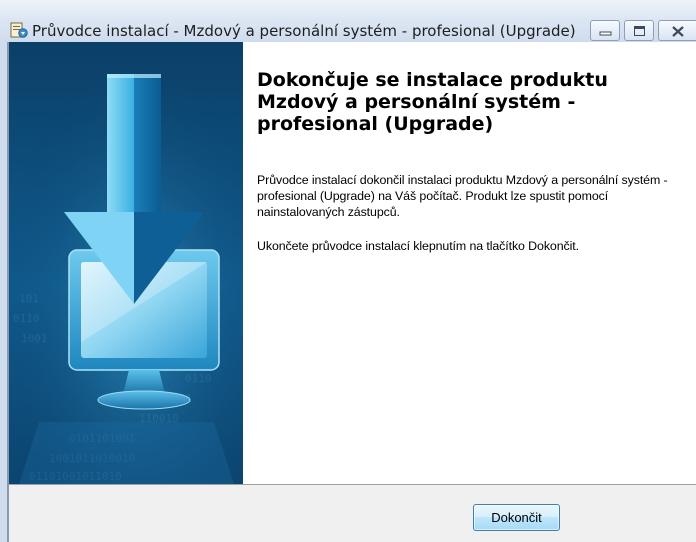  What do you see at coordinates (352, 513) in the screenshot?
I see `button-bar: Dokončit` at bounding box center [352, 513].